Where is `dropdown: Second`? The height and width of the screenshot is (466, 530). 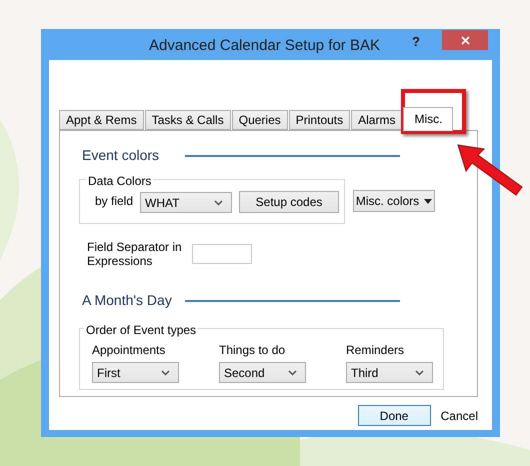 dropdown: Second is located at coordinates (262, 372).